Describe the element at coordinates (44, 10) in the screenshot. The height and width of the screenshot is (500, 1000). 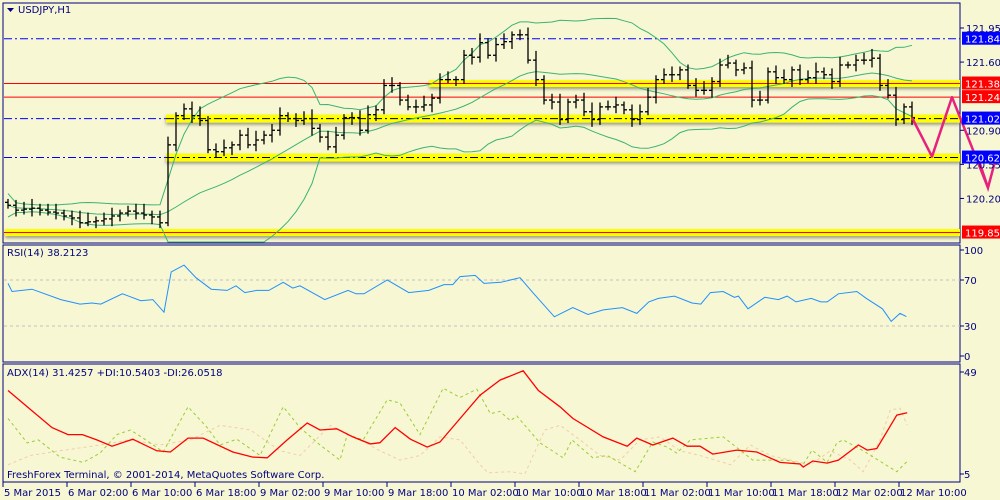
I see `symbol-title: USDJPY,H1` at that location.